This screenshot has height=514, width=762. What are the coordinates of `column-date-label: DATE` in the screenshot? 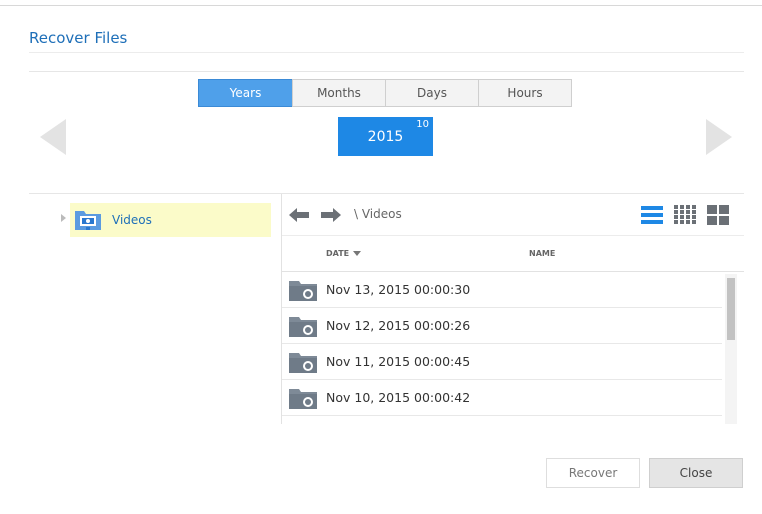 It's located at (338, 253).